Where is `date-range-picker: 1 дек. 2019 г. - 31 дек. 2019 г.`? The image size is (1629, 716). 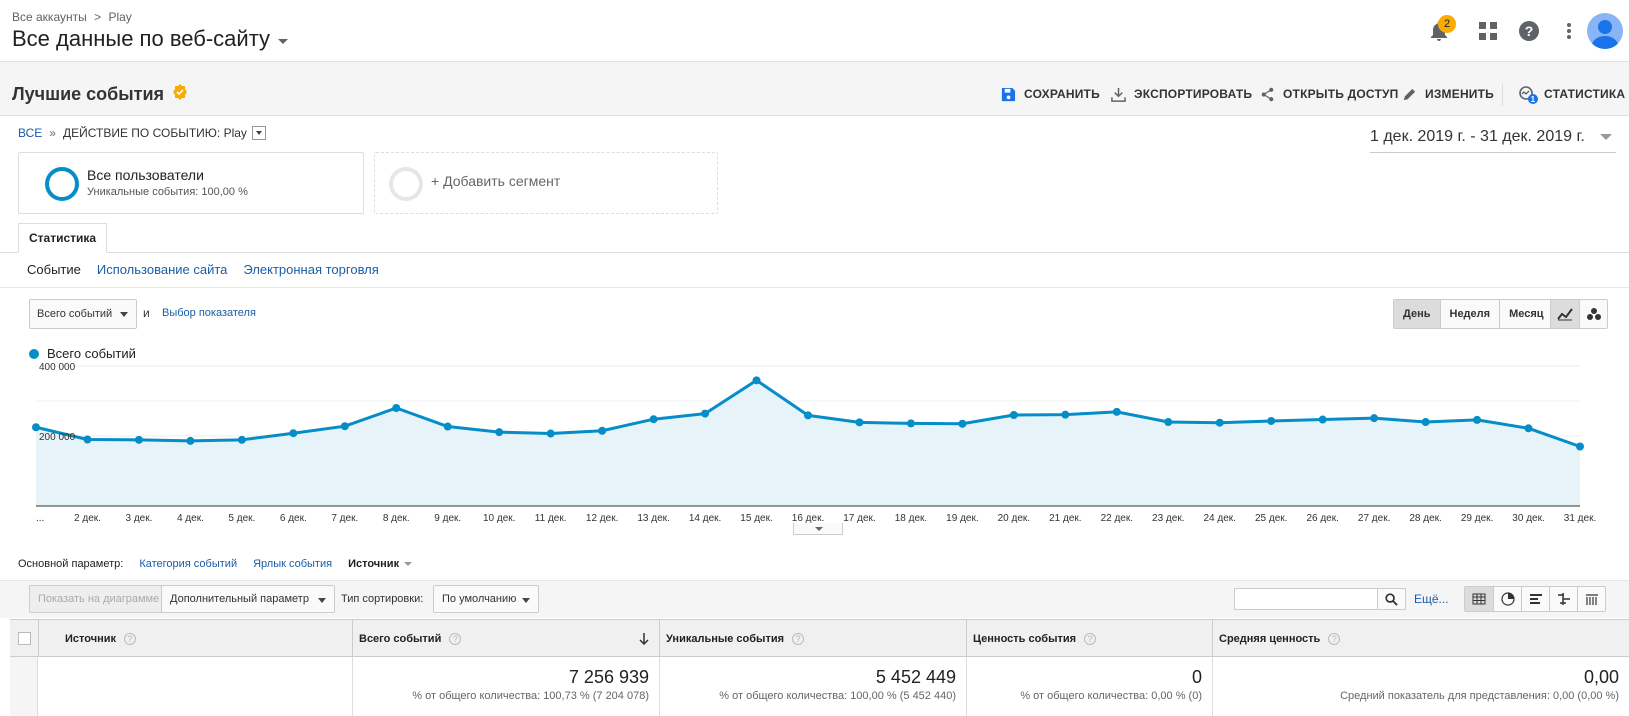
date-range-picker: 1 дек. 2019 г. - 31 дек. 2019 г. is located at coordinates (1493, 140).